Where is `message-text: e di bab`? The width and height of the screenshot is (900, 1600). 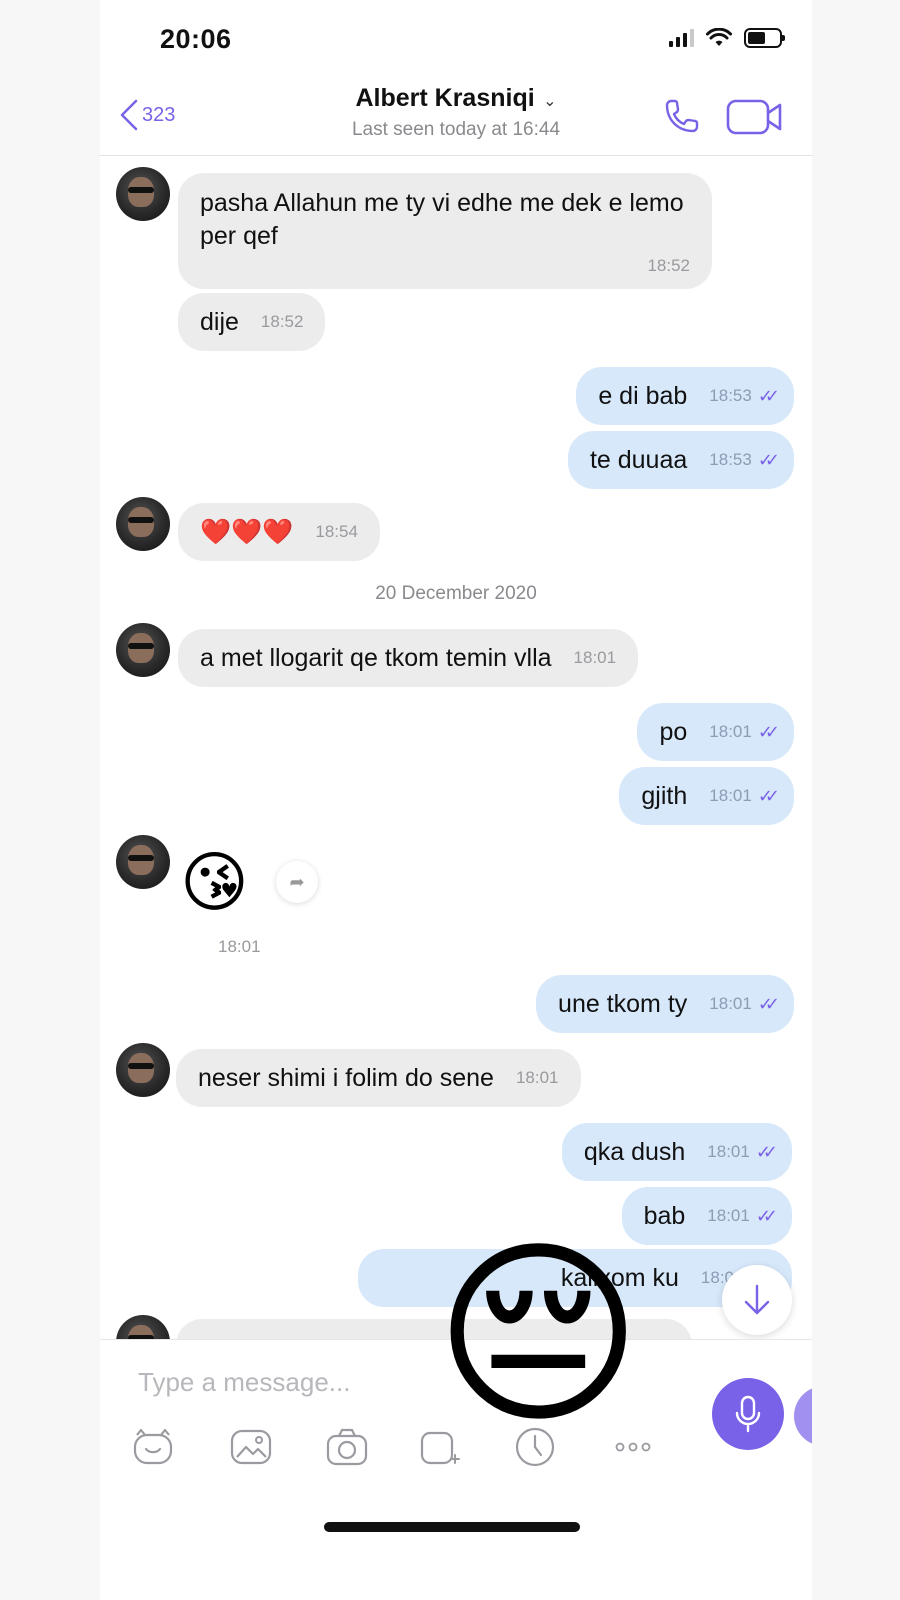 message-text: e di bab is located at coordinates (643, 395).